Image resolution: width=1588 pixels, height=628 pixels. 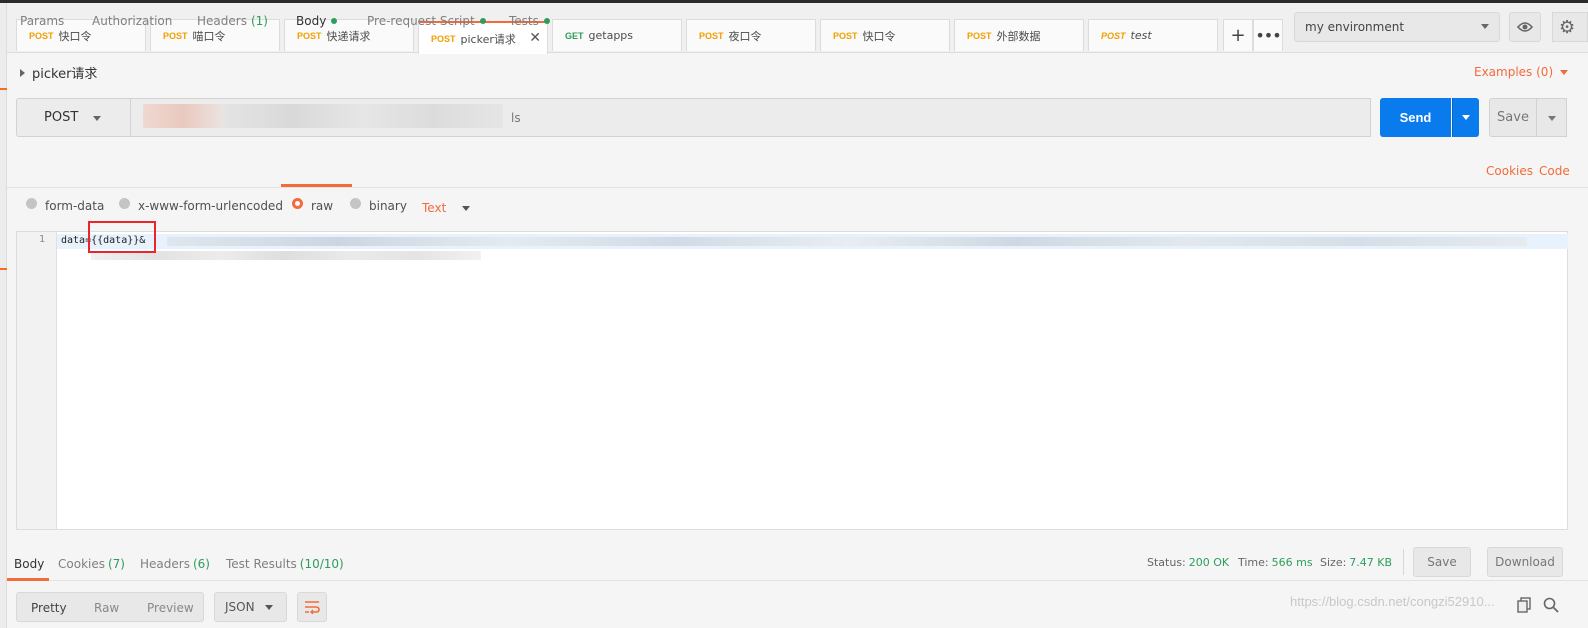 I want to click on time-value: 566 ms, so click(x=1292, y=562).